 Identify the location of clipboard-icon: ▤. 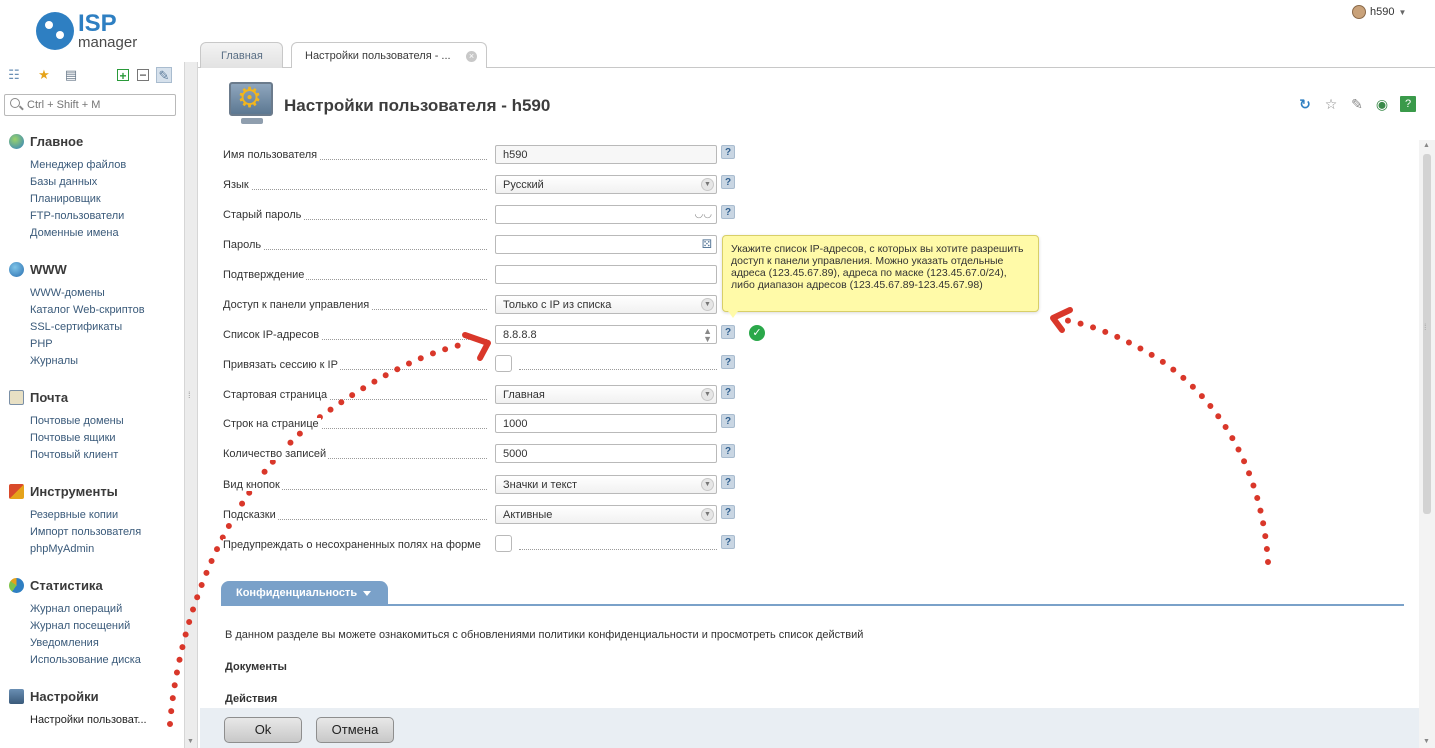
(71, 75).